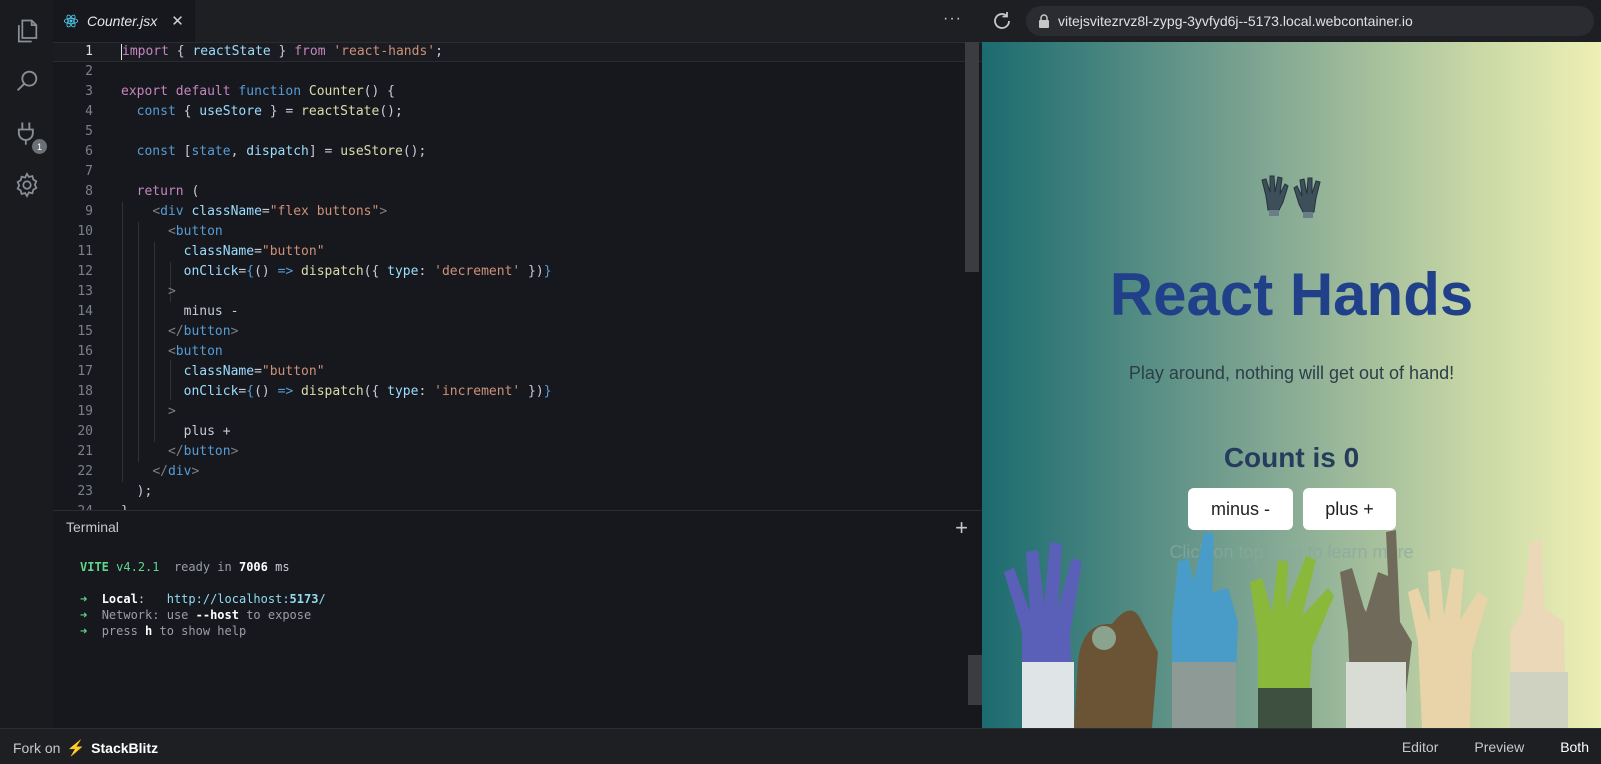 The height and width of the screenshot is (764, 1601). I want to click on code-line: 23 );, so click(115, 491).